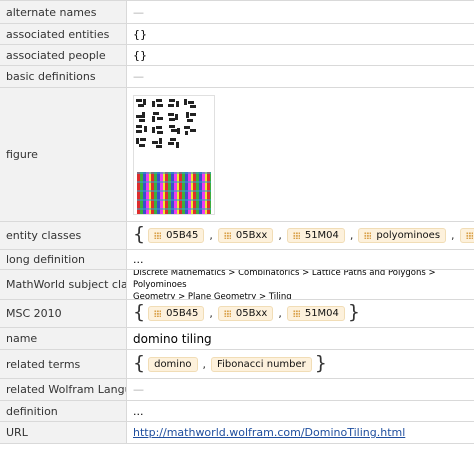 The image size is (474, 452). What do you see at coordinates (63, 34) in the screenshot?
I see `row-label: associated entities` at bounding box center [63, 34].